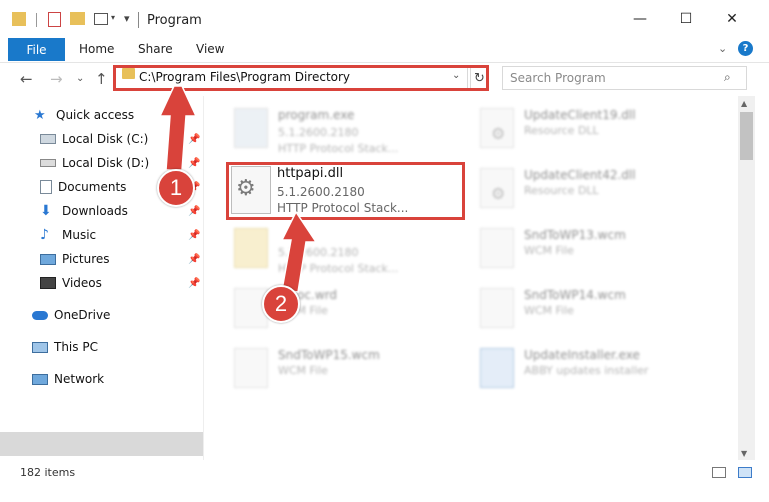  Describe the element at coordinates (48, 139) in the screenshot. I see `drive-icon` at that location.